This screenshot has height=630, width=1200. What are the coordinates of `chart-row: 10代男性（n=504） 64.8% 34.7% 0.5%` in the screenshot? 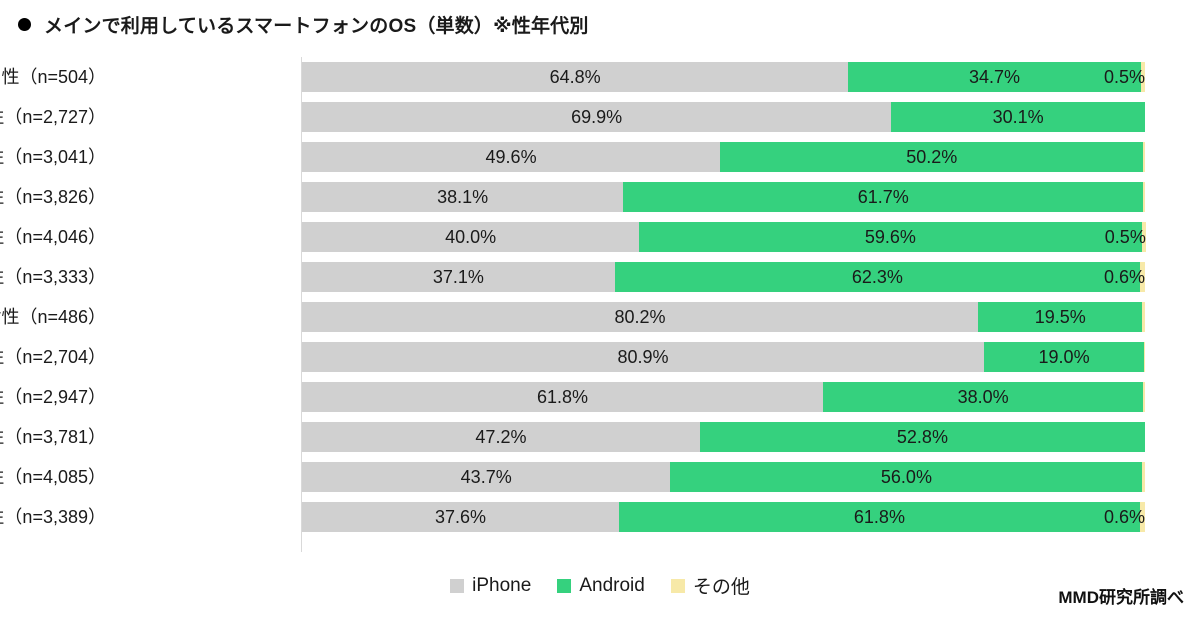 It's located at (600, 77).